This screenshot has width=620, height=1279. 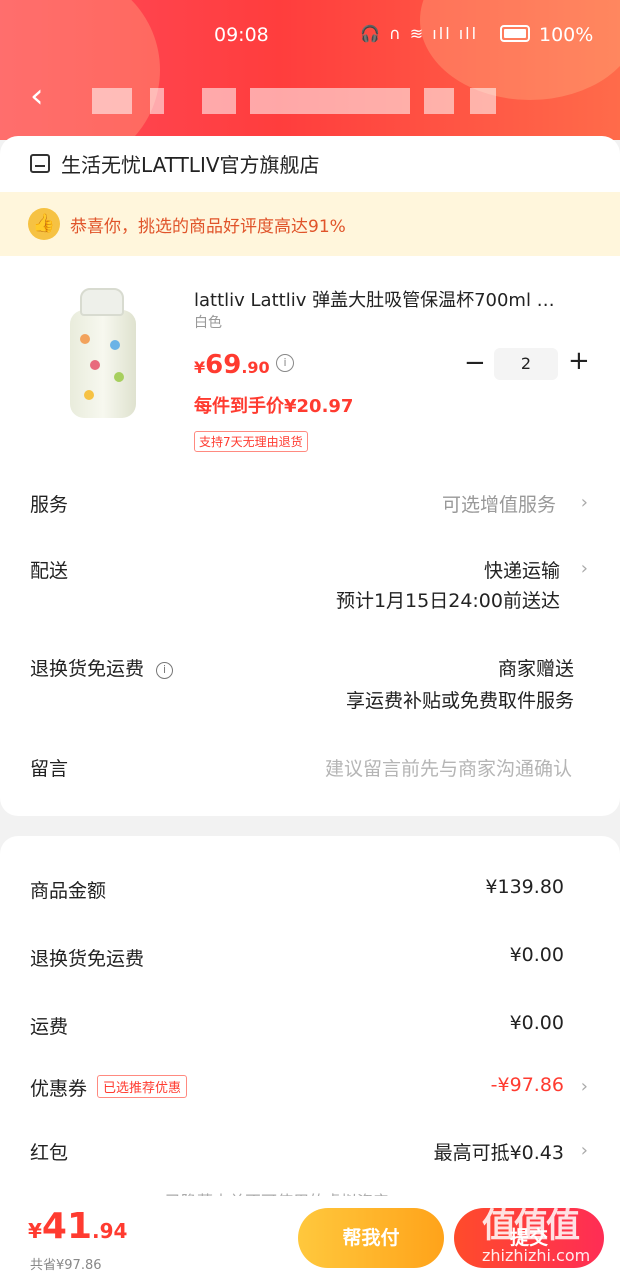 What do you see at coordinates (536, 1255) in the screenshot?
I see `watermark-url: zhizhizhi.com` at bounding box center [536, 1255].